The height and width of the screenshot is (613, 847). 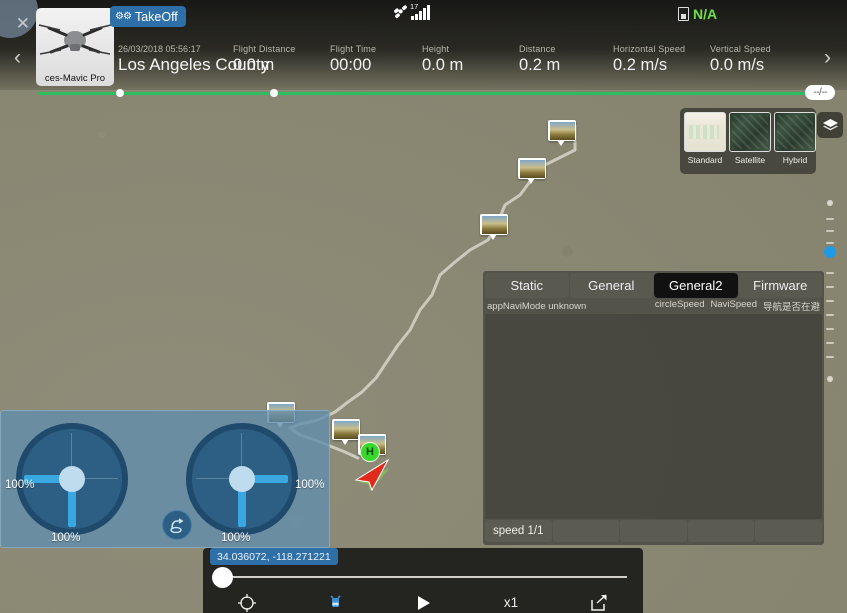 What do you see at coordinates (17, 58) in the screenshot?
I see `previous-flight-button: ‹` at bounding box center [17, 58].